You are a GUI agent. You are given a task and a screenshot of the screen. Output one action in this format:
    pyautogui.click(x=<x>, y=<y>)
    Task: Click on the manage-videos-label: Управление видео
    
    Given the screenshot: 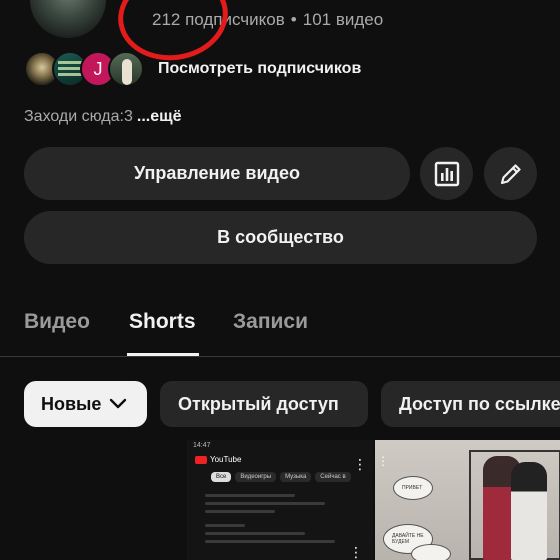 What is the action you would take?
    pyautogui.click(x=217, y=173)
    